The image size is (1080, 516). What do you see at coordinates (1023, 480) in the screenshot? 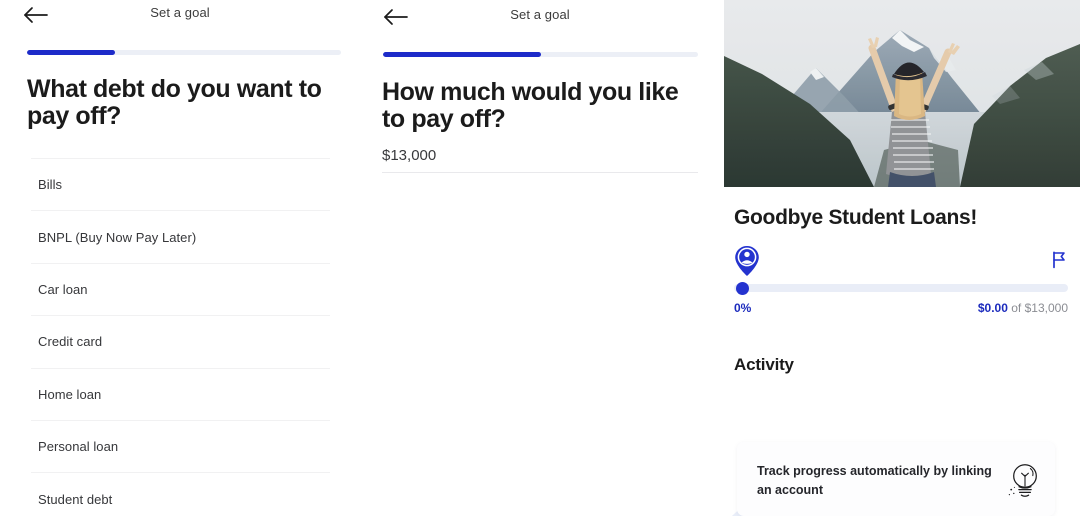
I see `lightbulb-icon` at bounding box center [1023, 480].